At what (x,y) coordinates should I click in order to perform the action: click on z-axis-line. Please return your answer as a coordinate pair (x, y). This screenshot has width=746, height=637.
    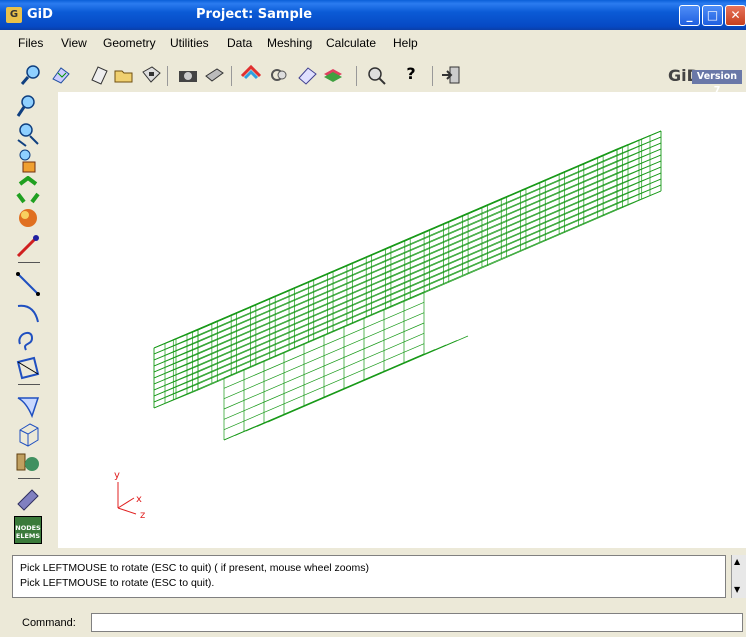
    Looking at the image, I should click on (127, 511).